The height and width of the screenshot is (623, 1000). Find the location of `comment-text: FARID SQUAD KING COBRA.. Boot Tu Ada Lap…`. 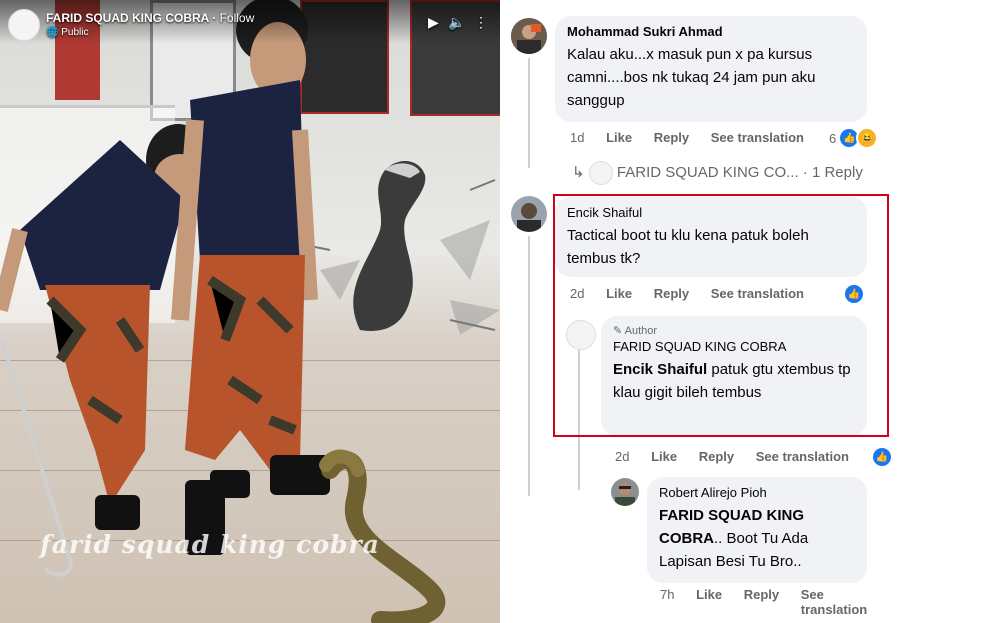

comment-text: FARID SQUAD KING COBRA.. Boot Tu Ada Lap… is located at coordinates (734, 538).